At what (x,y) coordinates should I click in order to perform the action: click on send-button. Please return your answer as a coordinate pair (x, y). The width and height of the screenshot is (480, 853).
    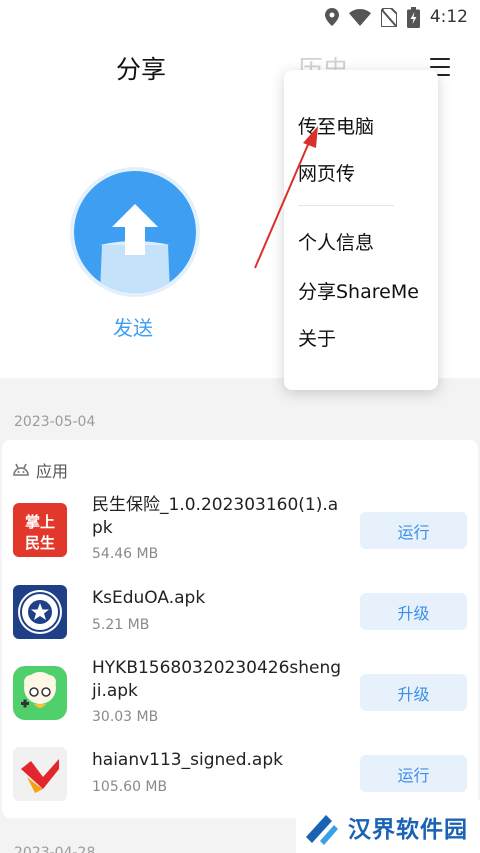
    Looking at the image, I should click on (135, 232).